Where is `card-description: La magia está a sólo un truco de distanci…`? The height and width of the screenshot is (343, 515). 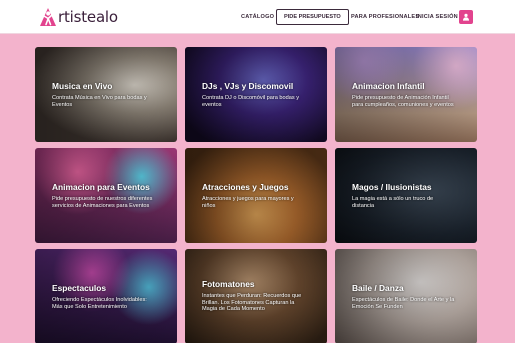
card-description: La magia está a sólo un truco de distanci… is located at coordinates (393, 202).